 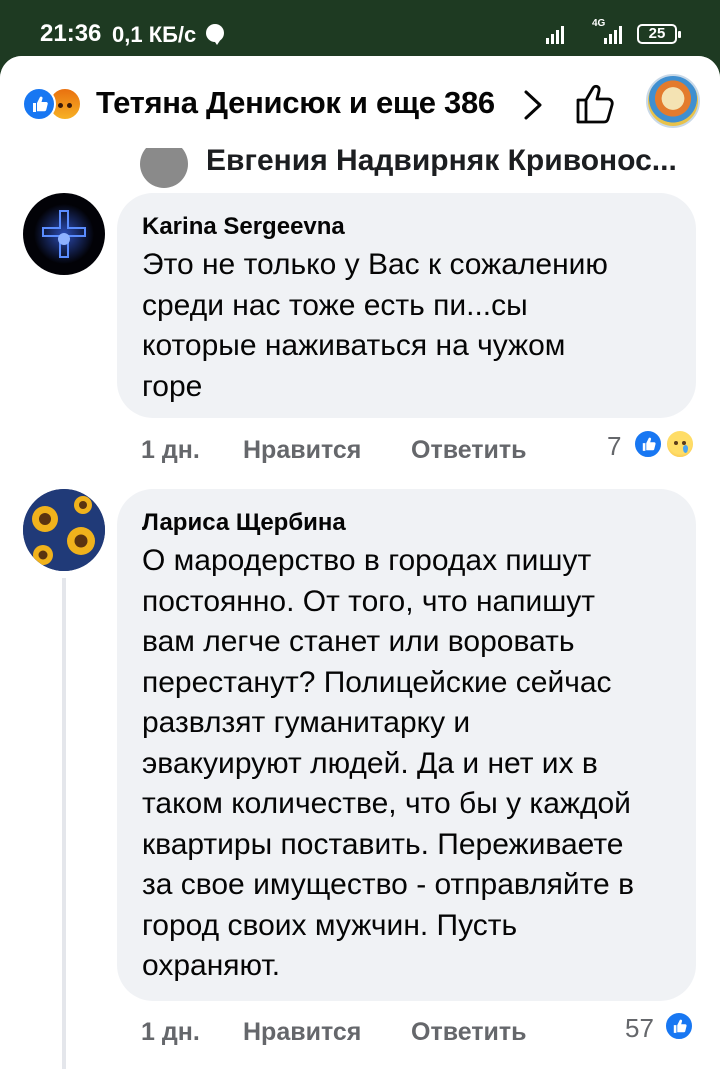 I want to click on status-bar: 21:36 0,1 КБ/с 4G 25, so click(x=360, y=31).